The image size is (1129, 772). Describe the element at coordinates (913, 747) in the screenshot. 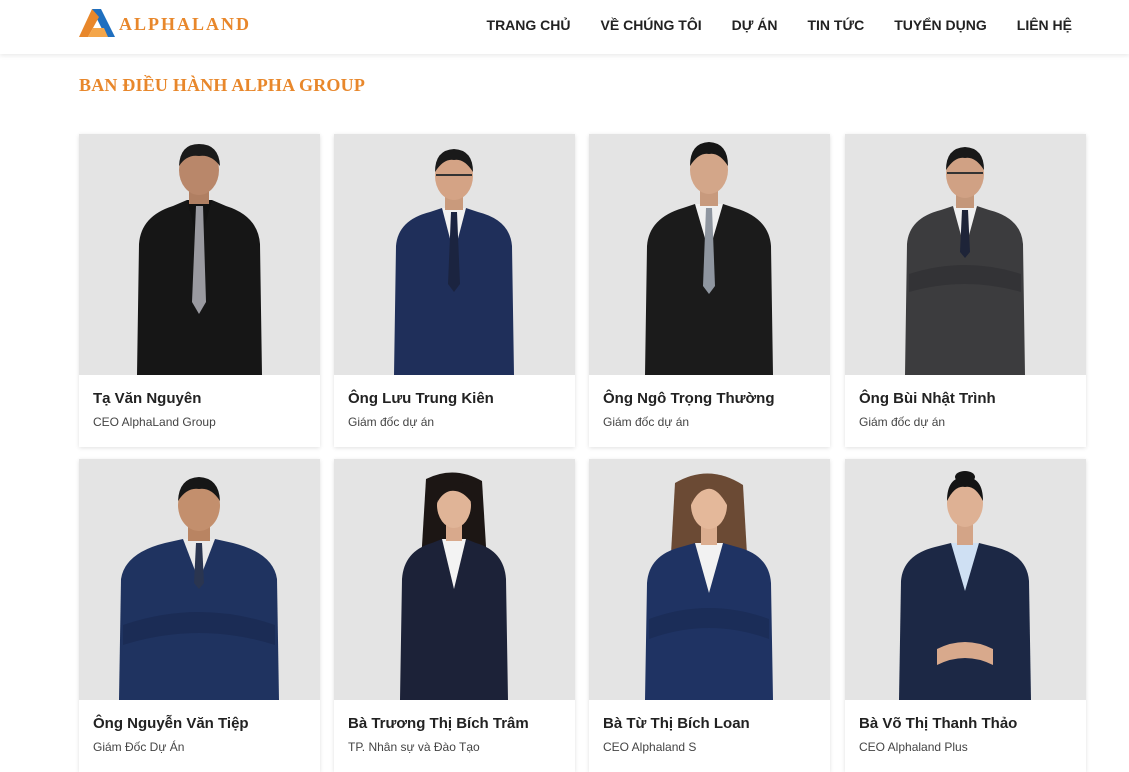

I see `member-role: CEO Alphaland Plus` at that location.